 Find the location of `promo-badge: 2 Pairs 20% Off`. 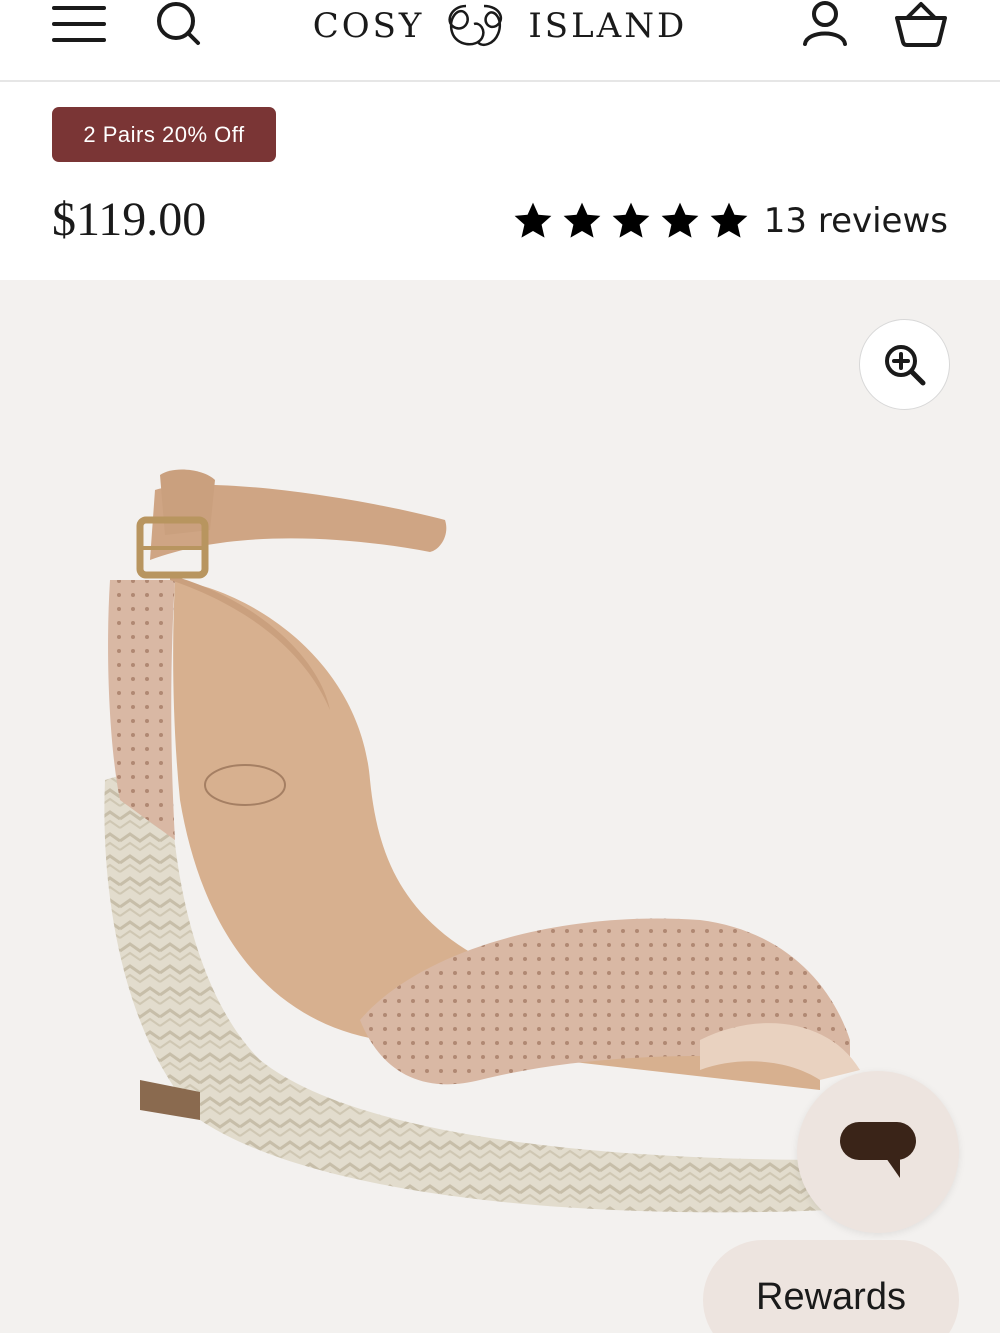

promo-badge: 2 Pairs 20% Off is located at coordinates (164, 134).